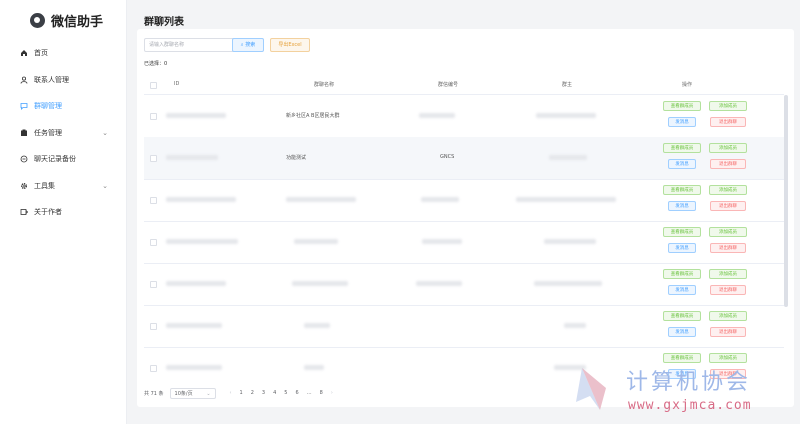 Image resolution: width=800 pixels, height=424 pixels. Describe the element at coordinates (48, 106) in the screenshot. I see `sidebar-item-label: 群聊管理` at that location.